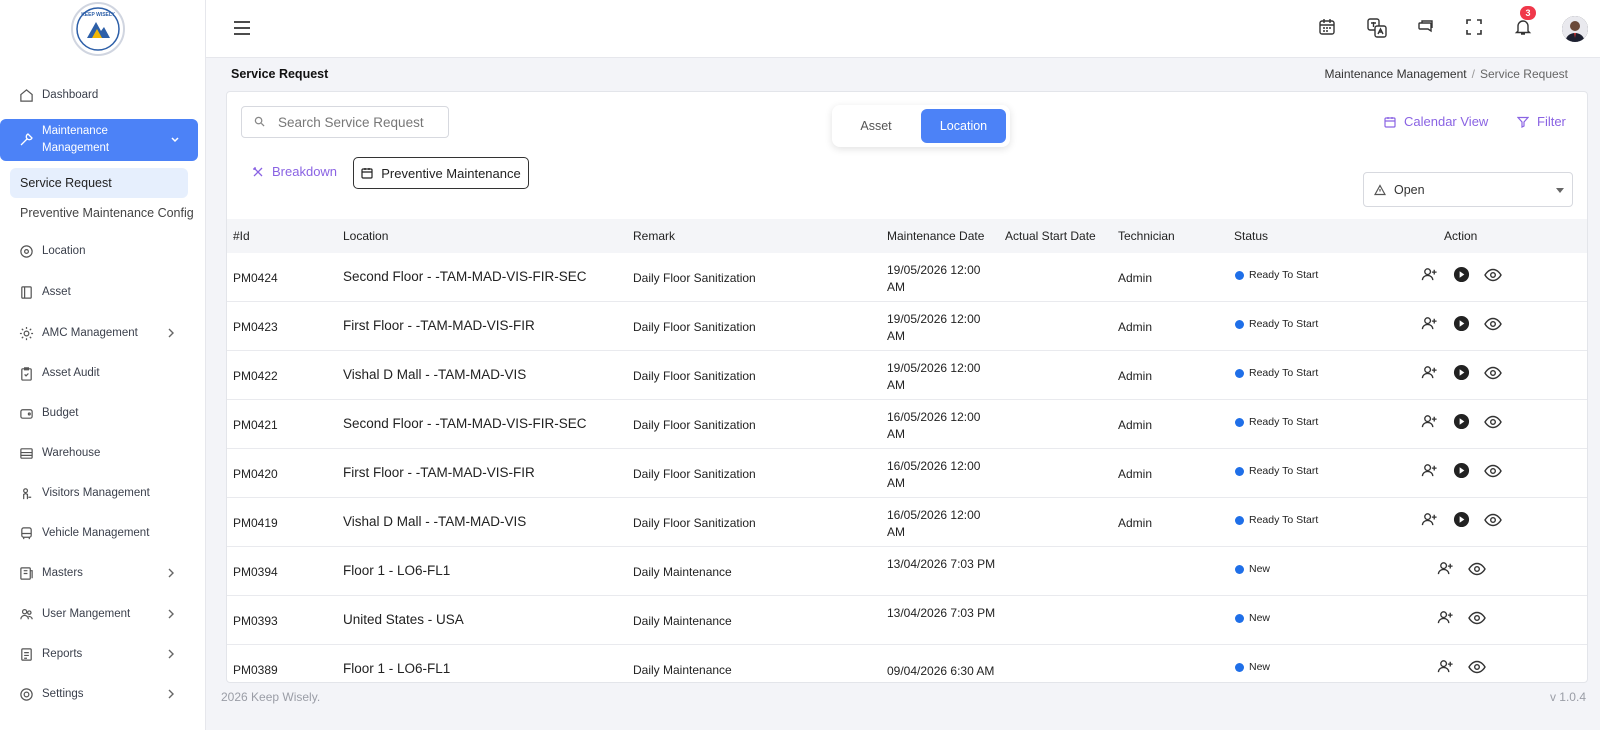 This screenshot has width=1600, height=730. I want to click on sidebar-item-settings: Settings, so click(103, 694).